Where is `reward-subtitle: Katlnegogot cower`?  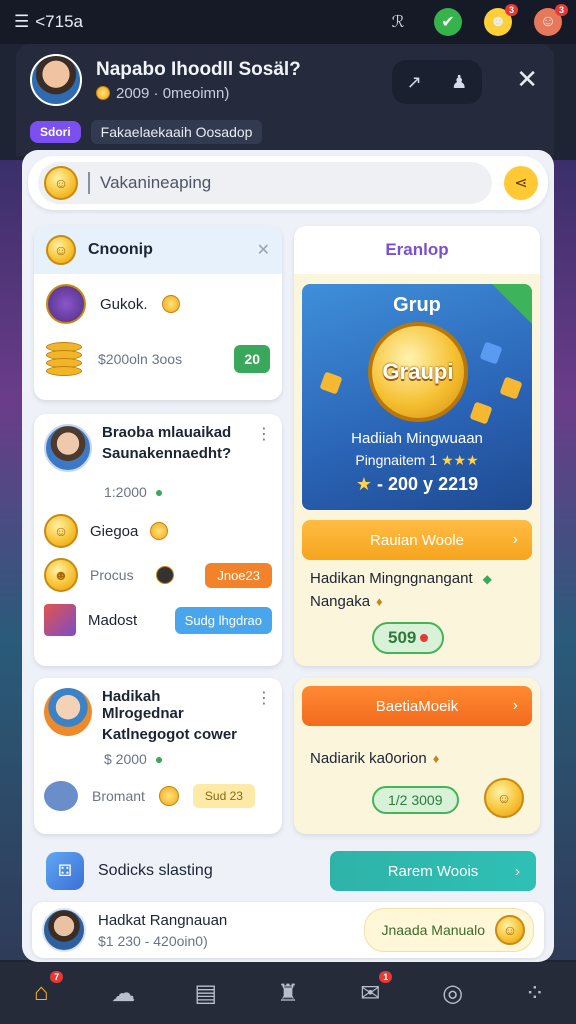 reward-subtitle: Katlnegogot cower is located at coordinates (170, 734).